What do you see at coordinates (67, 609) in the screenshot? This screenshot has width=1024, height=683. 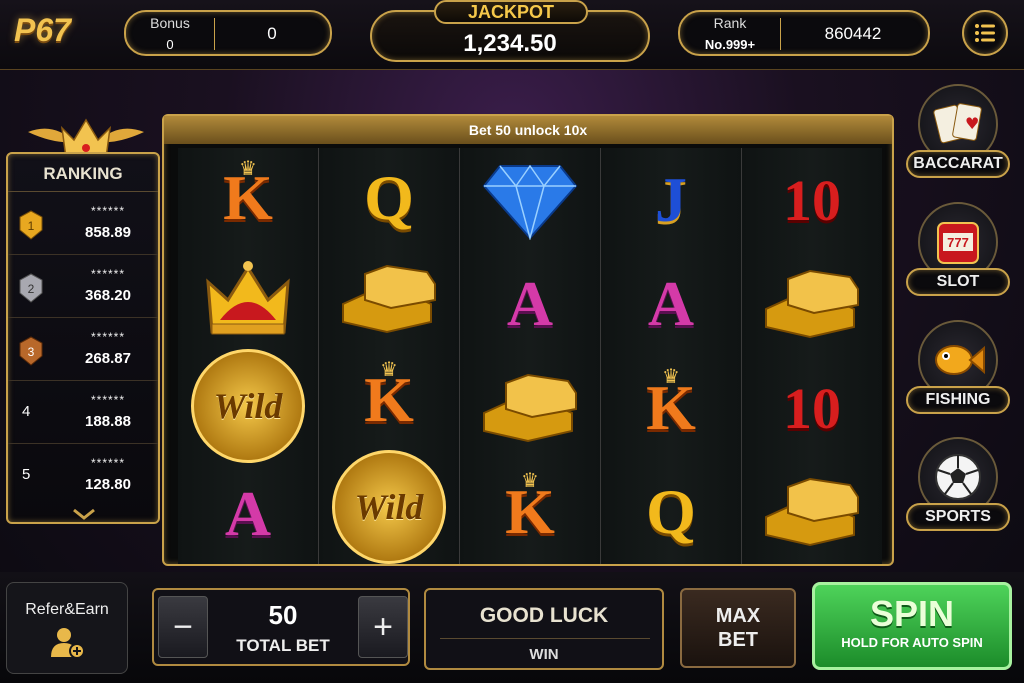 I see `refer-label: Refer&Earn` at bounding box center [67, 609].